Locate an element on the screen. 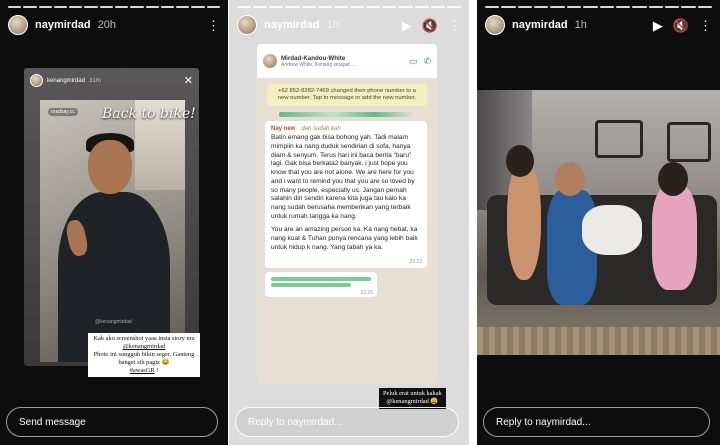 Image resolution: width=720 pixels, height=445 pixels. phone-icon: ✆ is located at coordinates (427, 60).